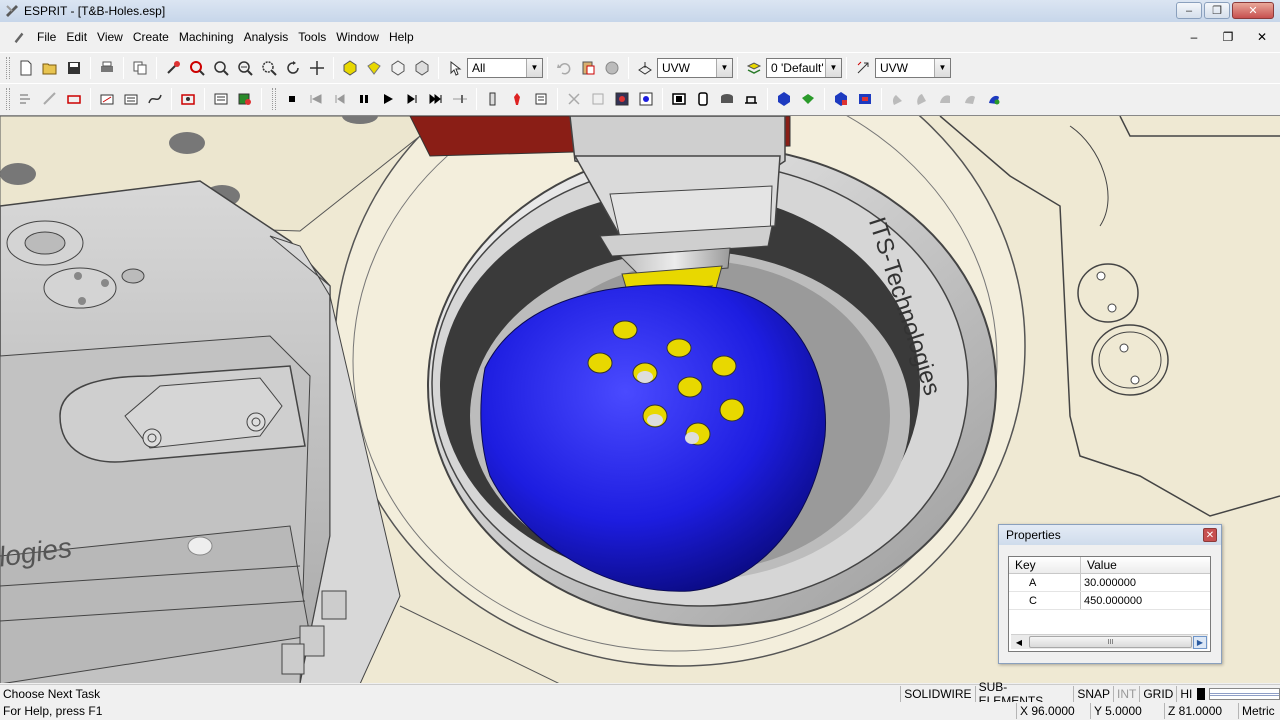  I want to click on menu-window: Window, so click(357, 37).